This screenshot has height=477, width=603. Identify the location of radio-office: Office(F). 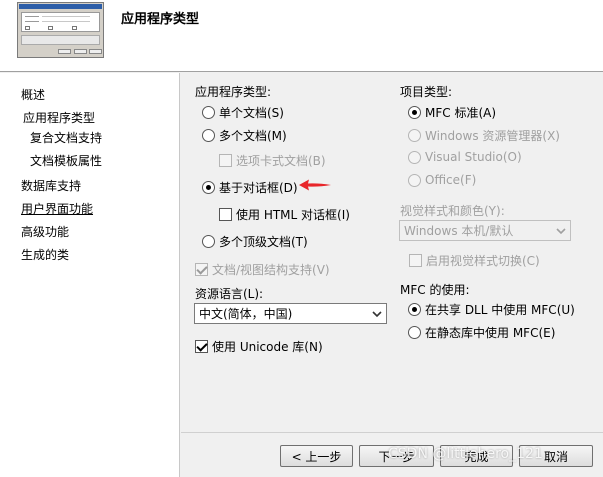
(442, 180).